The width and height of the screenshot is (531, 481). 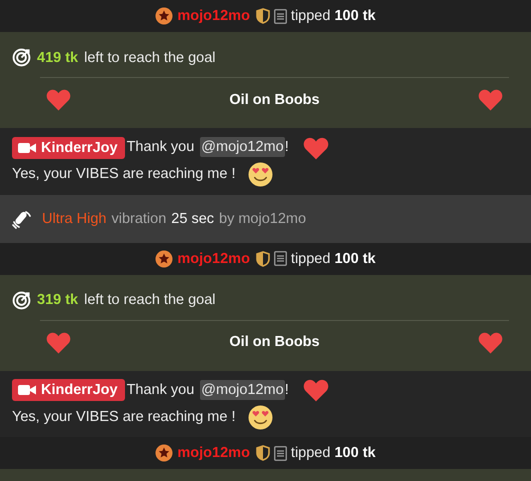 I want to click on vibration-label: vibration, so click(x=138, y=218).